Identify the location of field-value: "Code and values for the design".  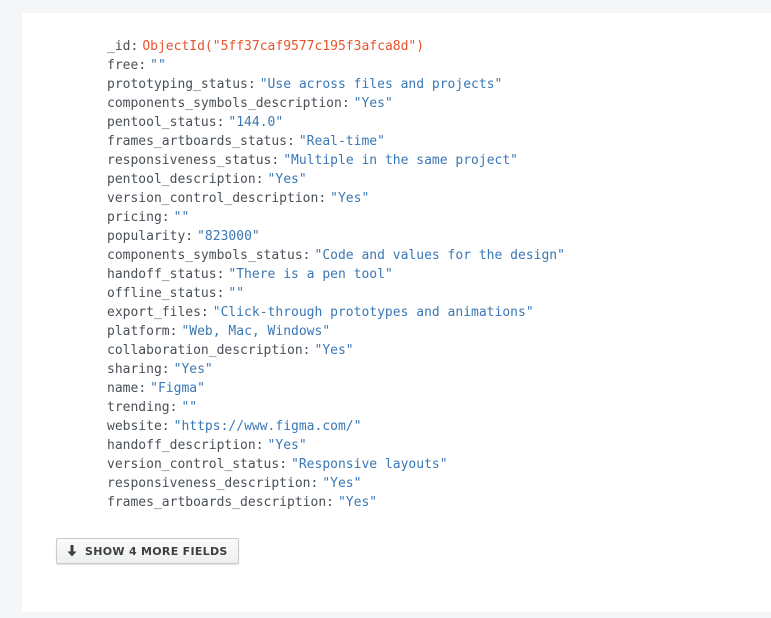
(439, 255).